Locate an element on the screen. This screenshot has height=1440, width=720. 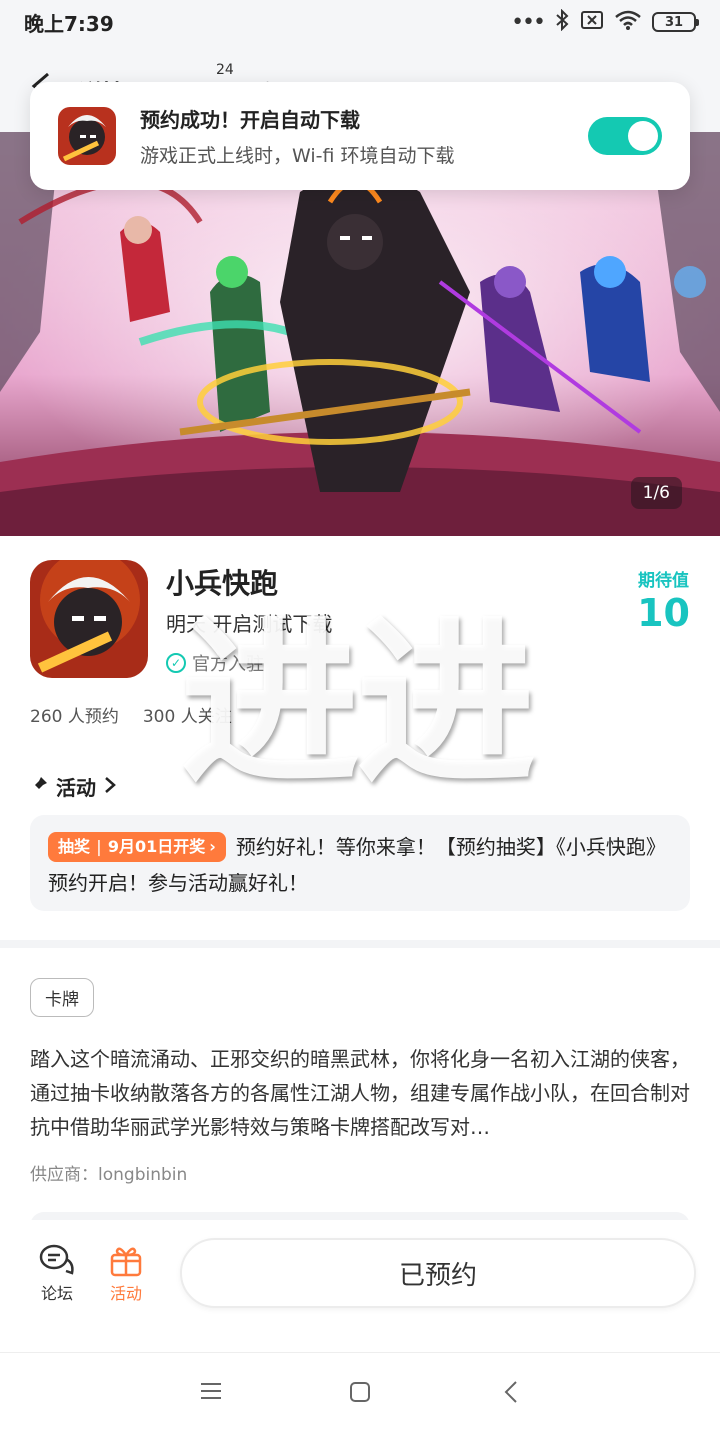
expect-label: 期待值 is located at coordinates (664, 581).